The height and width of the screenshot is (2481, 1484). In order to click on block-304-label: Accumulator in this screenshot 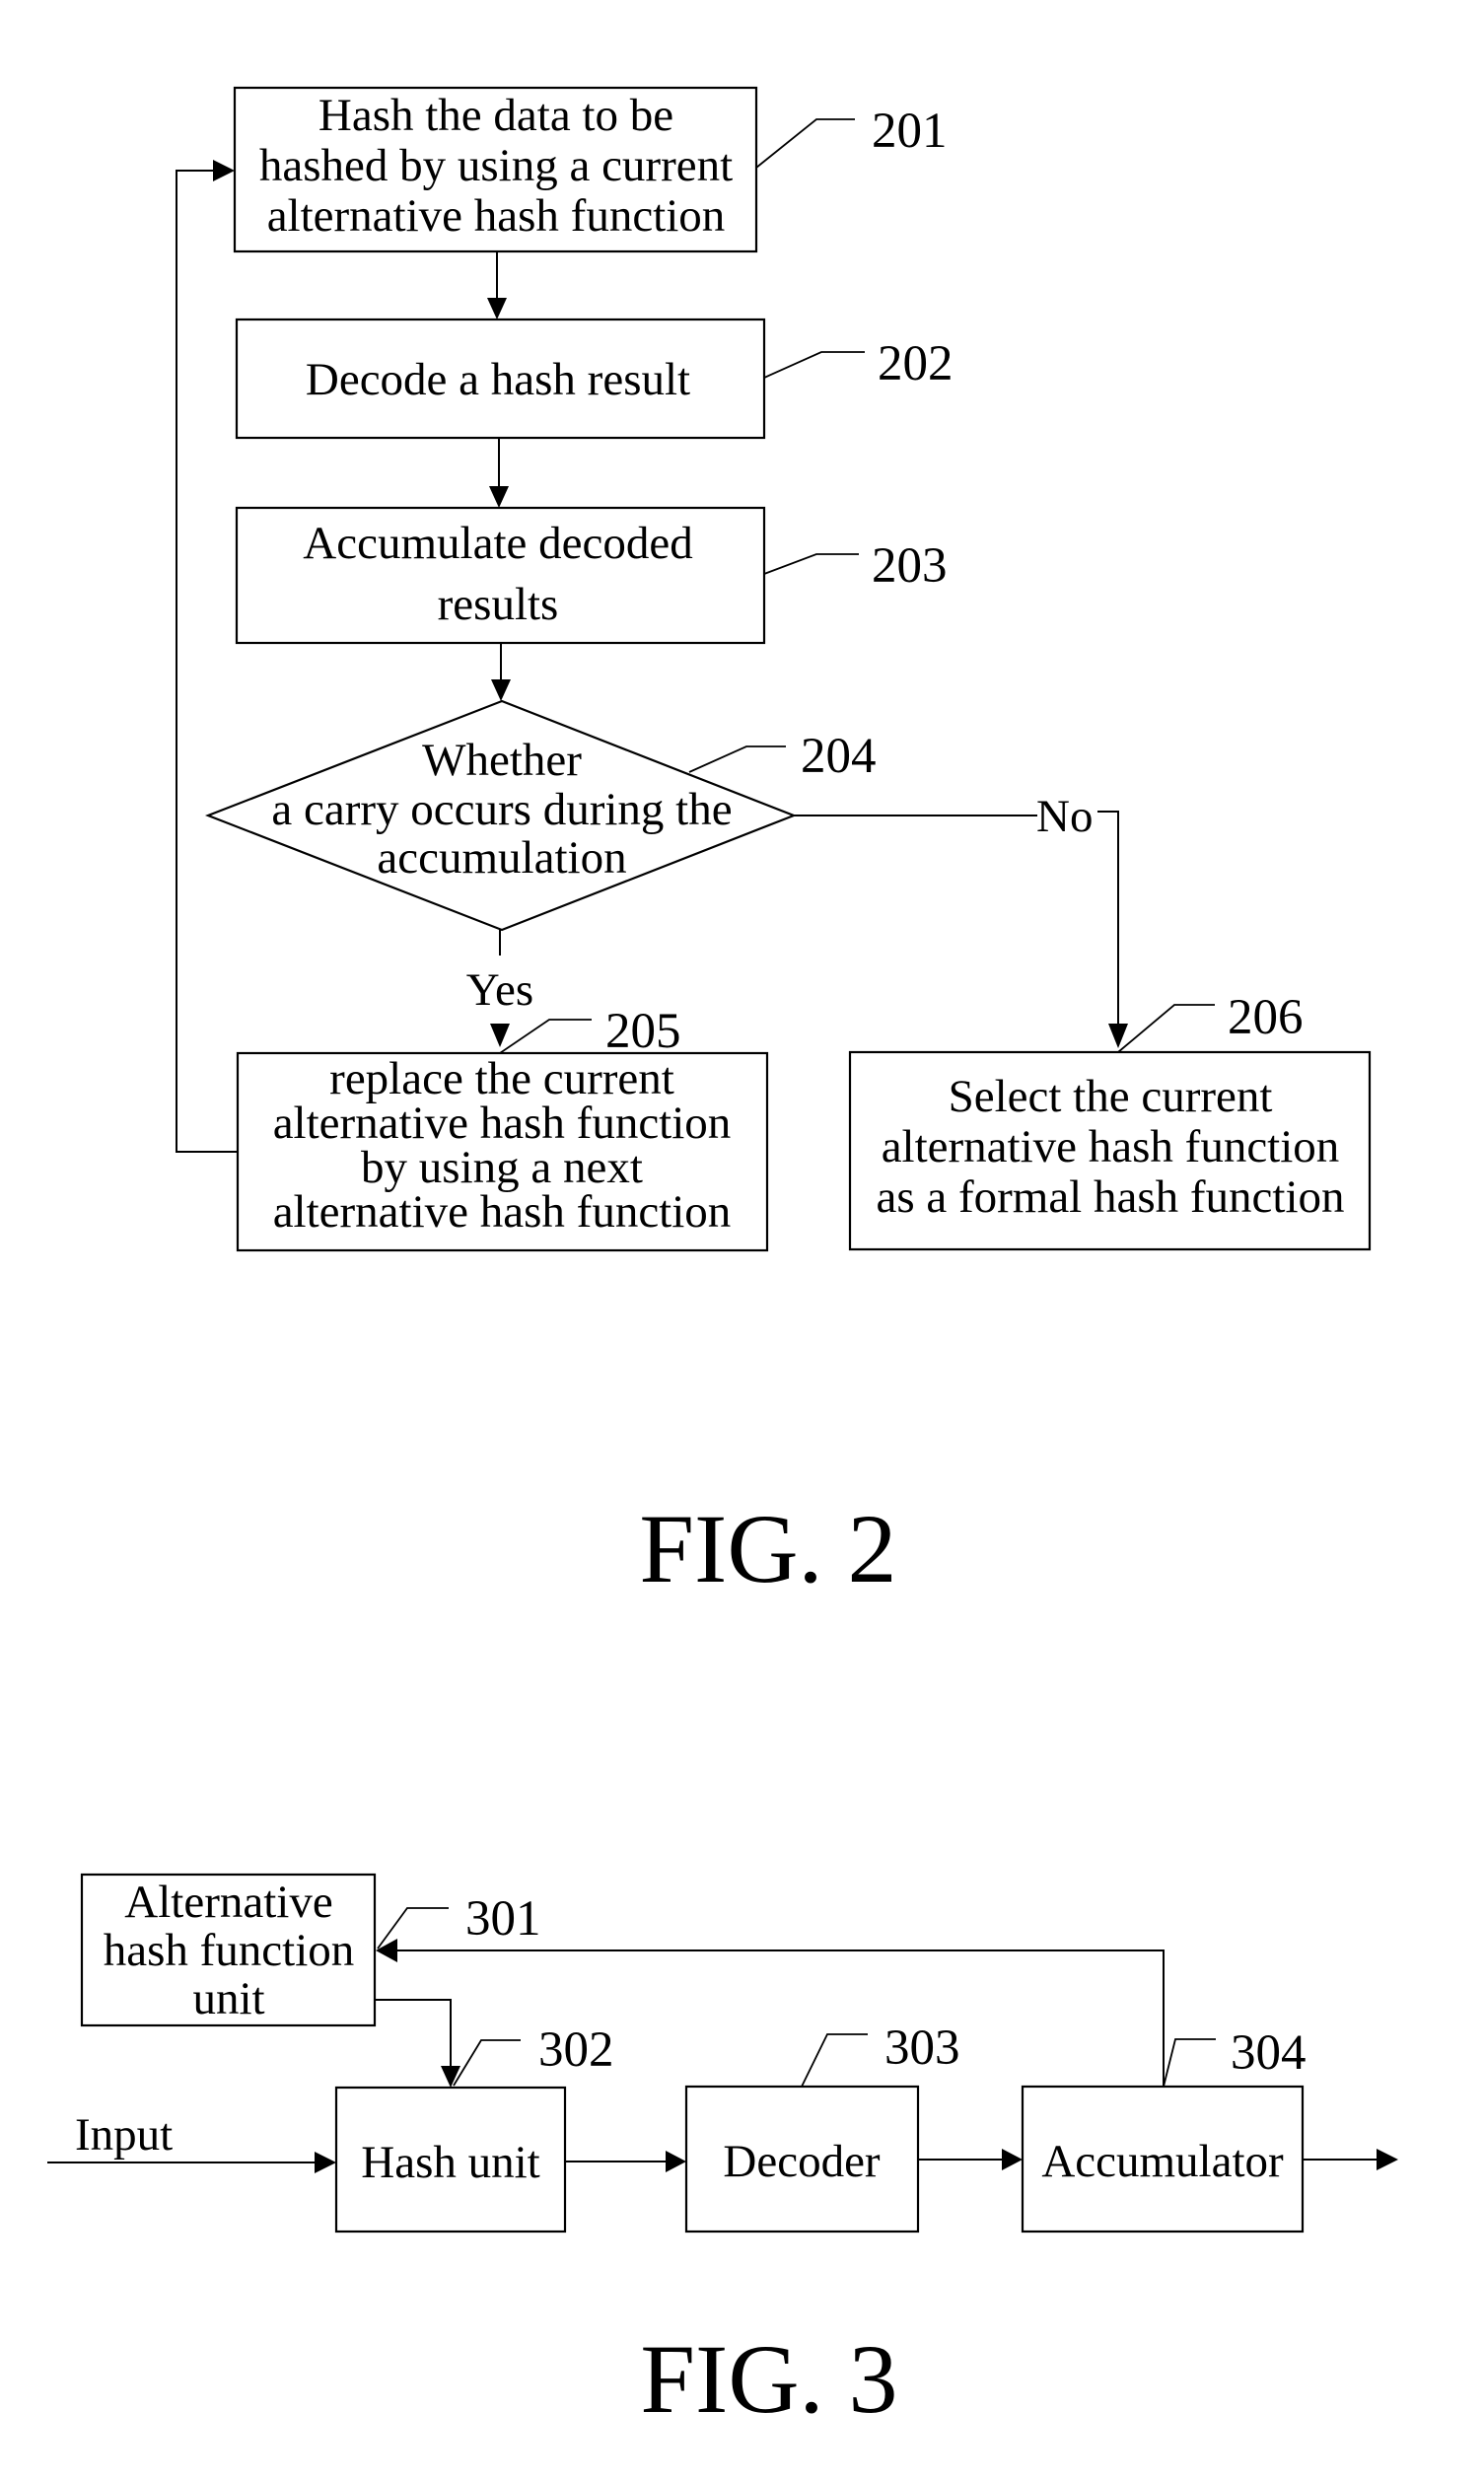, I will do `click(1162, 2161)`.